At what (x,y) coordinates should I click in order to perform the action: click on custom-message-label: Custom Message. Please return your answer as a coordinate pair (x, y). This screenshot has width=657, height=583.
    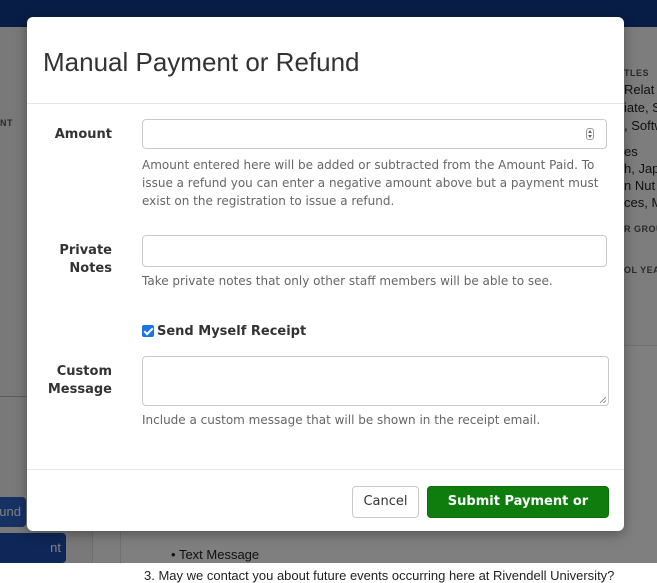
    Looking at the image, I should click on (79, 380).